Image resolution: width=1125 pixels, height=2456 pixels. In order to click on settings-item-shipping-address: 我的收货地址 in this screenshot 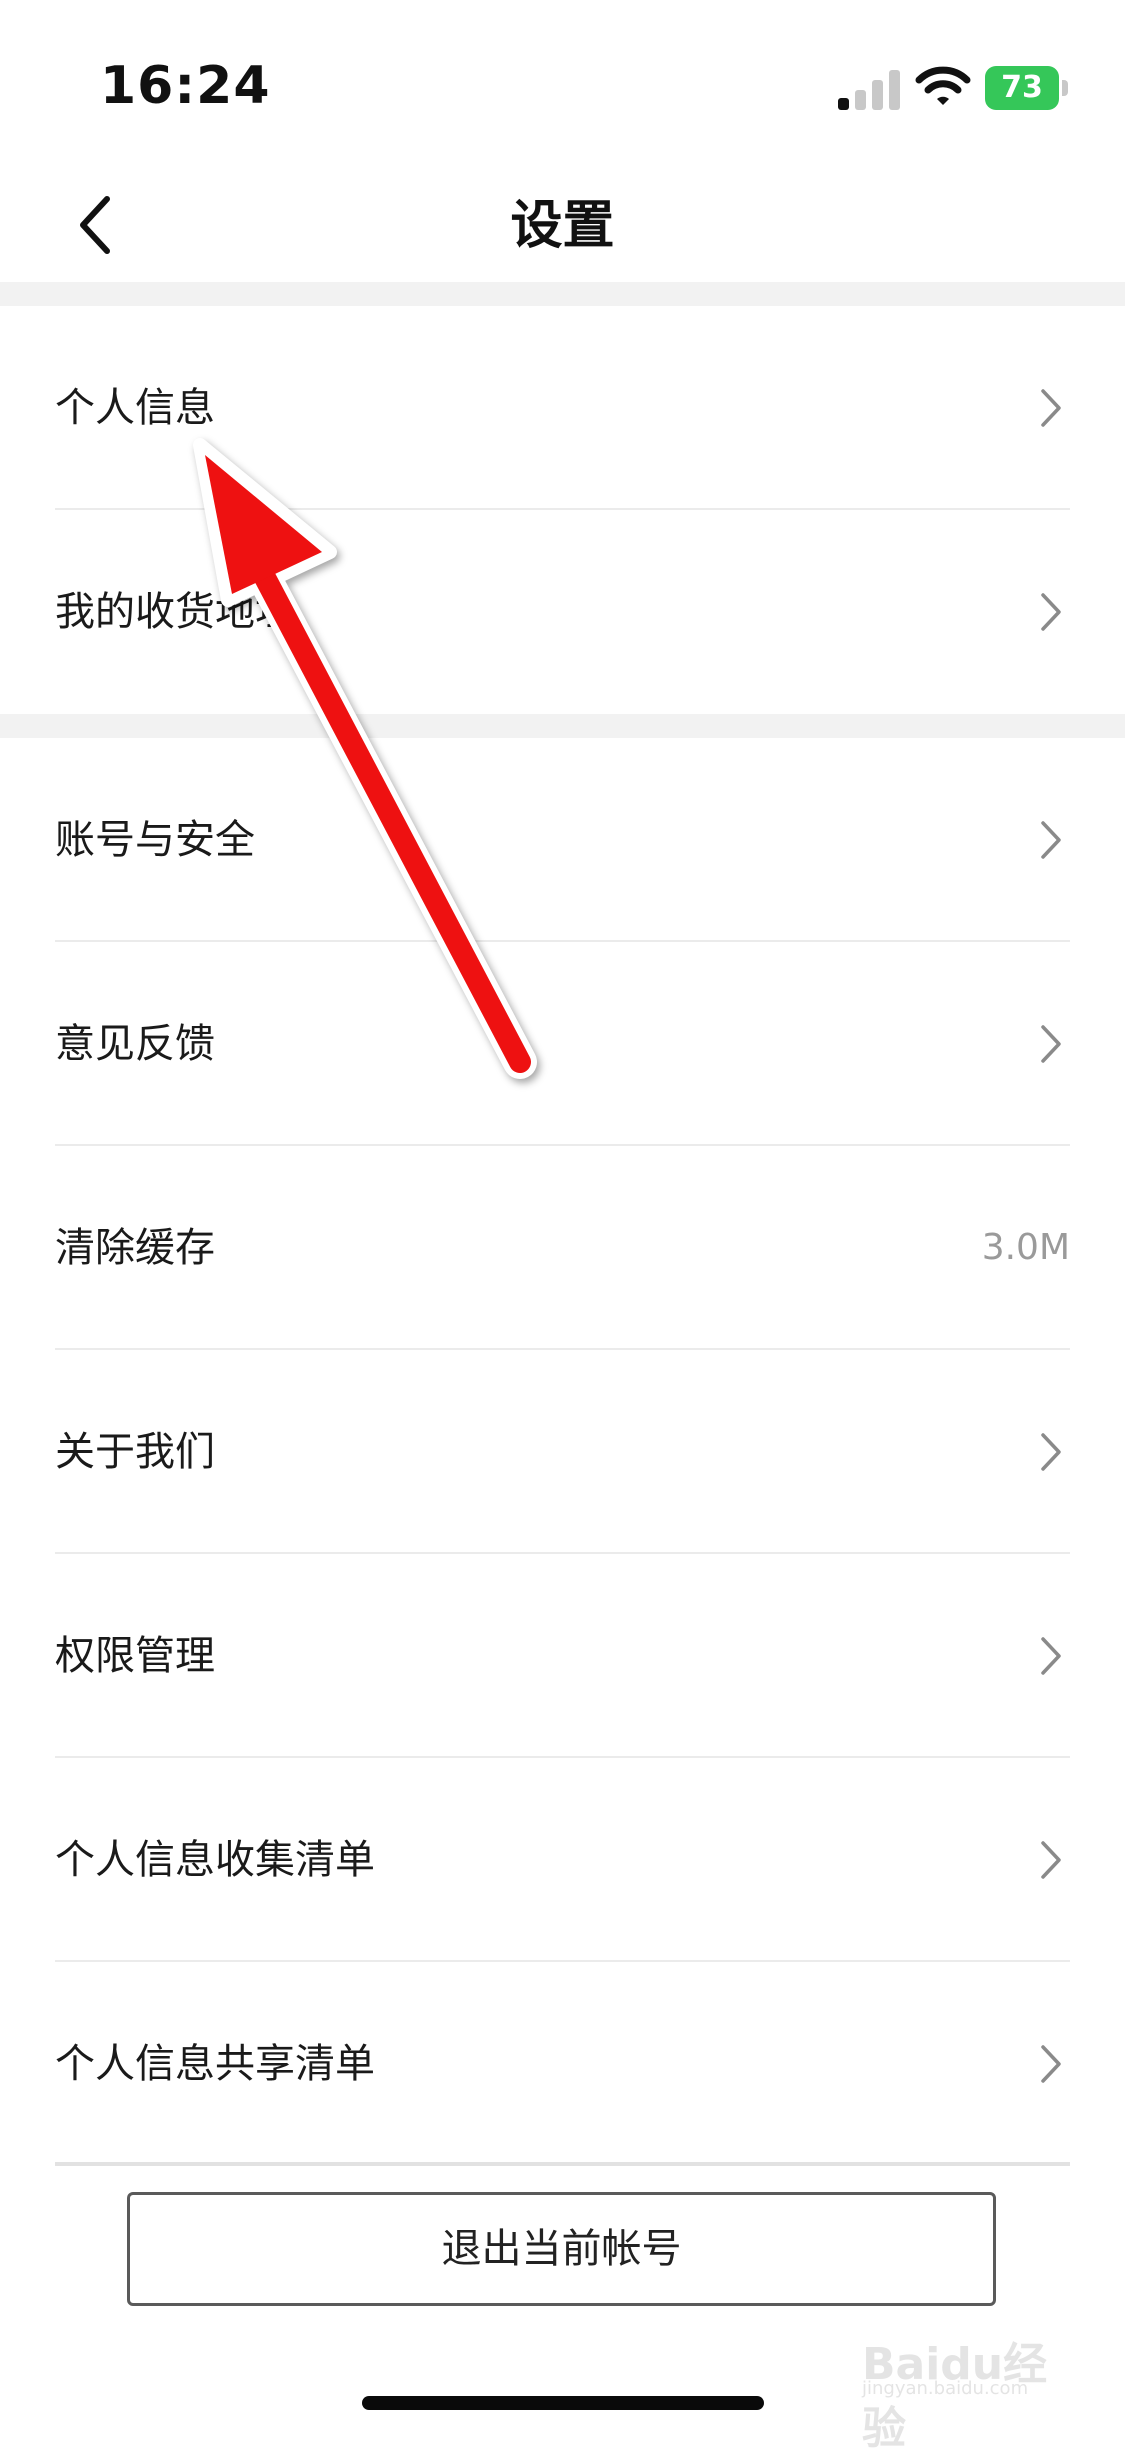, I will do `click(562, 612)`.